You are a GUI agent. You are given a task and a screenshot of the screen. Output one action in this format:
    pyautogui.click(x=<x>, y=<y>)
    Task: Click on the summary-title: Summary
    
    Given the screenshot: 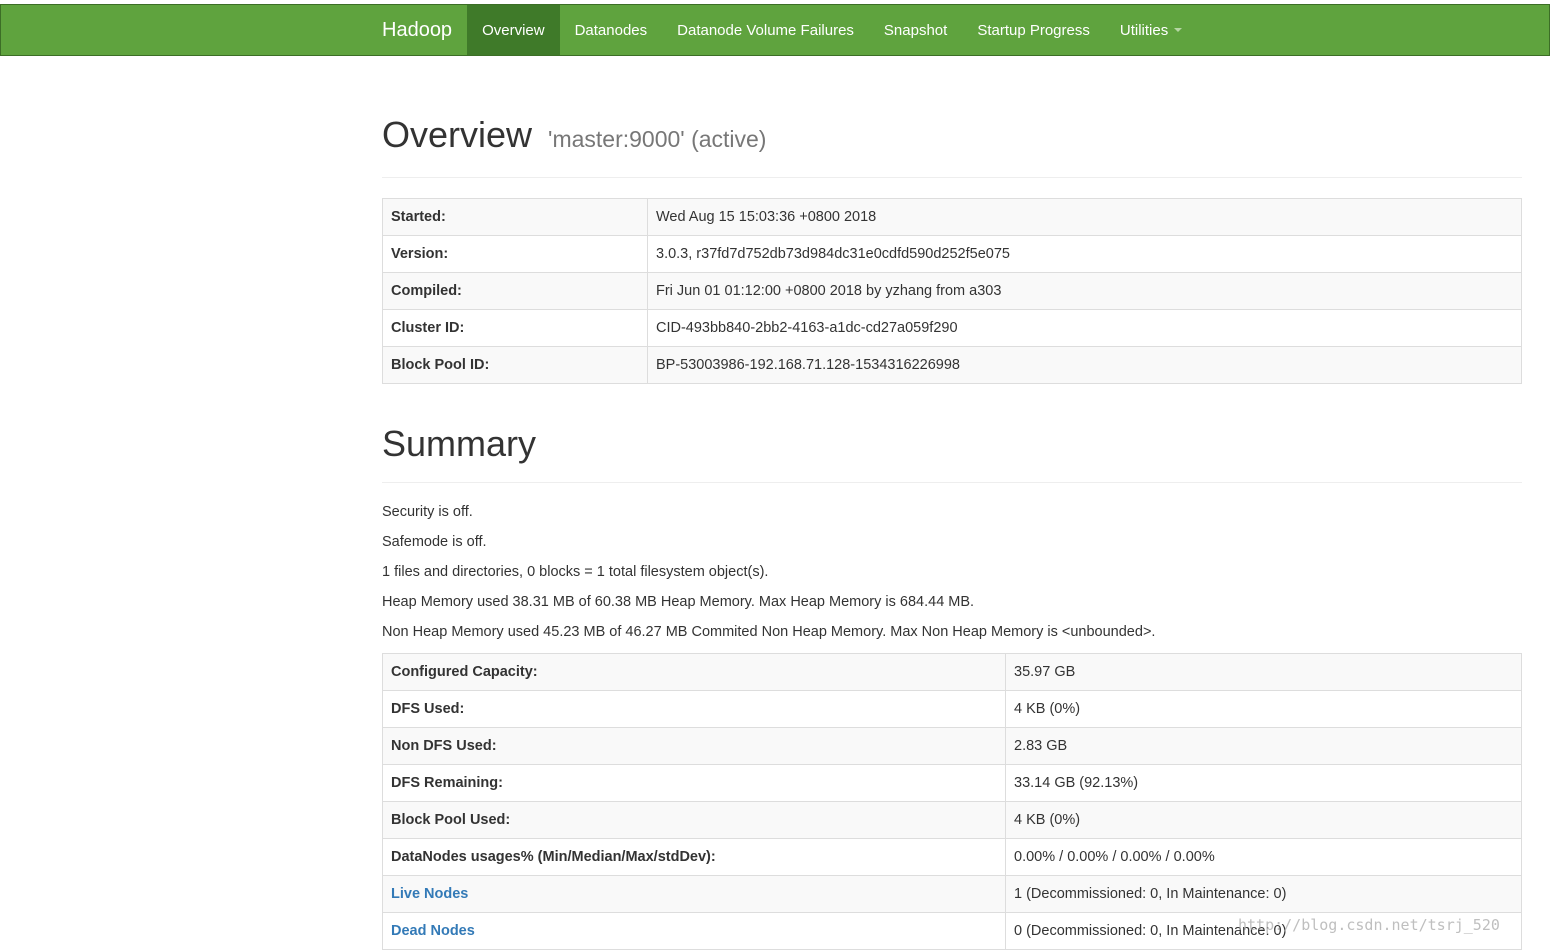 What is the action you would take?
    pyautogui.click(x=459, y=443)
    